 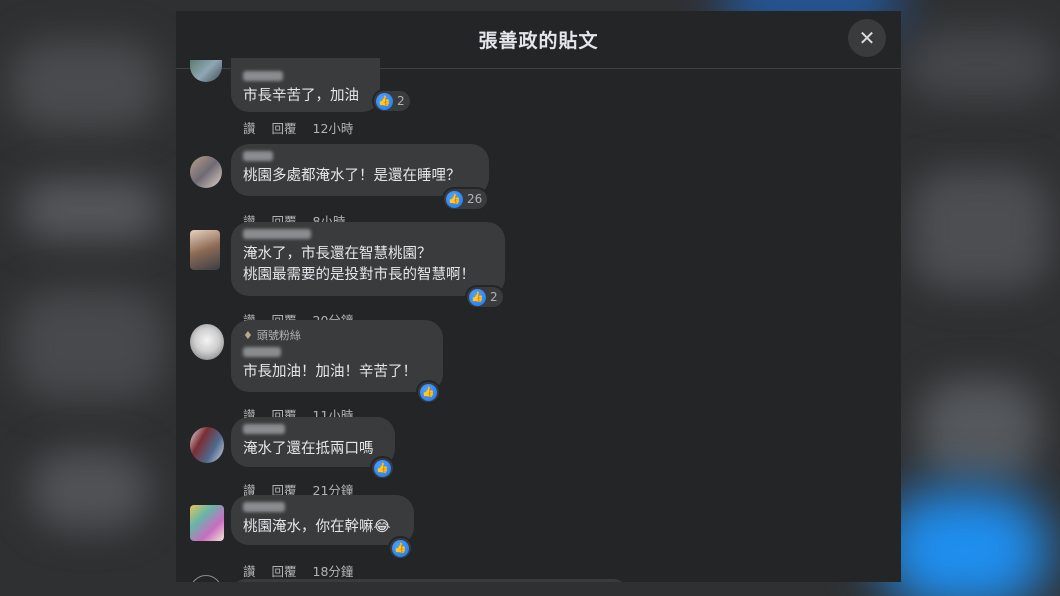 I want to click on comment-text: 淹水了還在抵兩口嗎, so click(x=308, y=449).